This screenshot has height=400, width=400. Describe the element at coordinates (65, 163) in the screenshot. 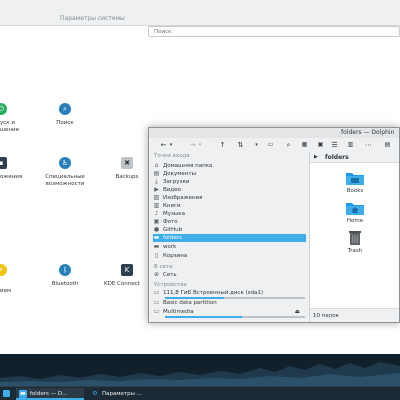

I see `accessibility-icon: ♿` at that location.